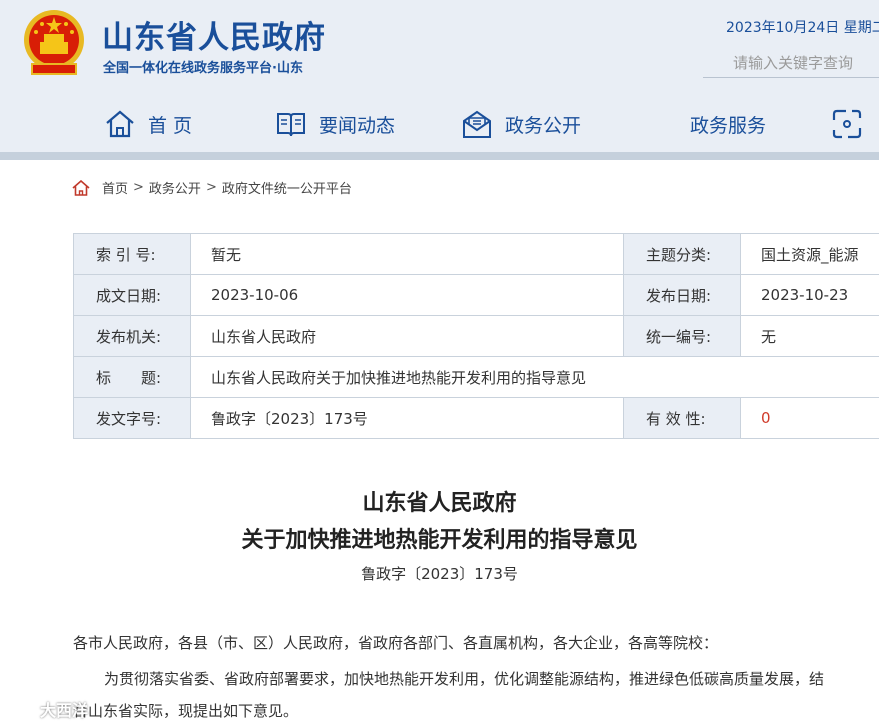 The image size is (879, 725). I want to click on national-emblem-icon, so click(54, 43).